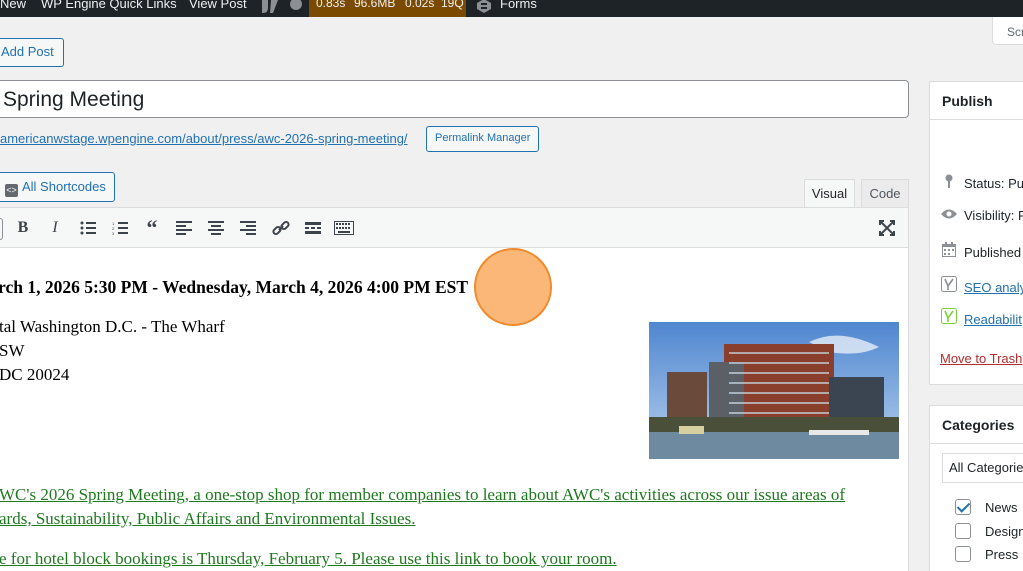 The width and height of the screenshot is (1023, 571). What do you see at coordinates (218, 5) in the screenshot?
I see `view-post-link: View Post` at bounding box center [218, 5].